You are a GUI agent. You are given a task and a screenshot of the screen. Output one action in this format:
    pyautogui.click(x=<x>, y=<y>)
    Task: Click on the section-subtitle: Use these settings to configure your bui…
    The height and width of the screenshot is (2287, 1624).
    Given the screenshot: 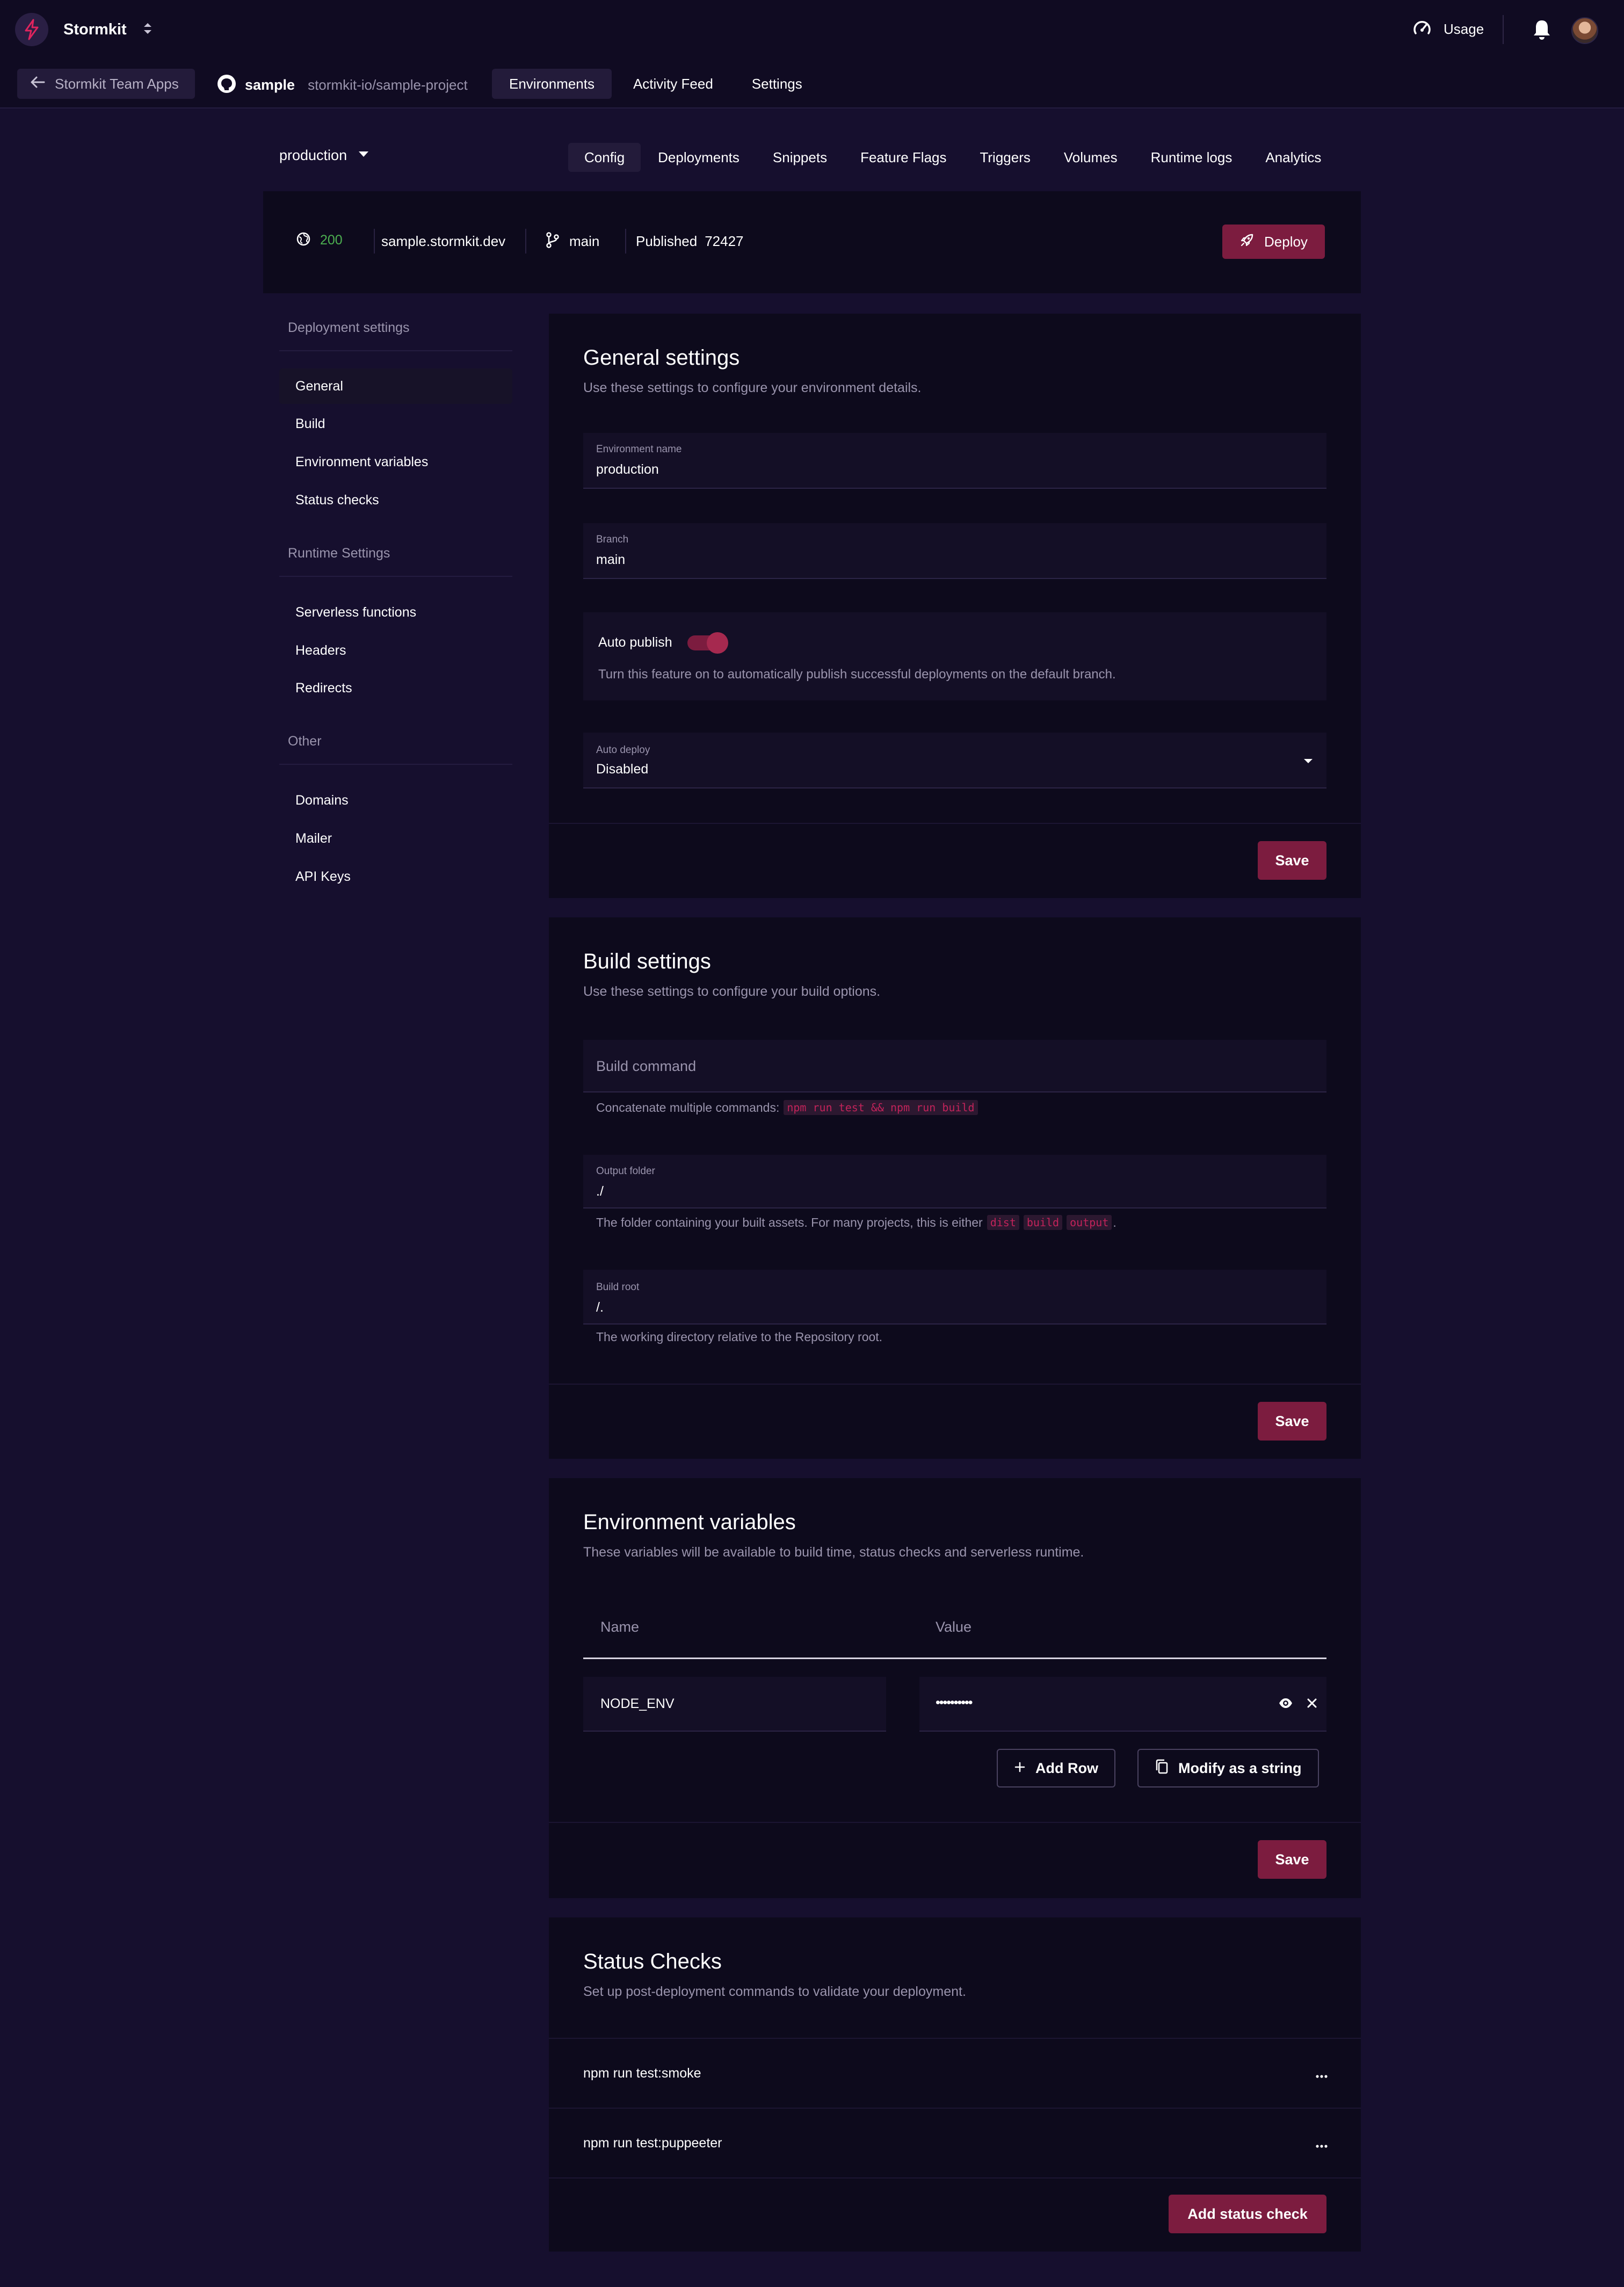 What is the action you would take?
    pyautogui.click(x=732, y=991)
    